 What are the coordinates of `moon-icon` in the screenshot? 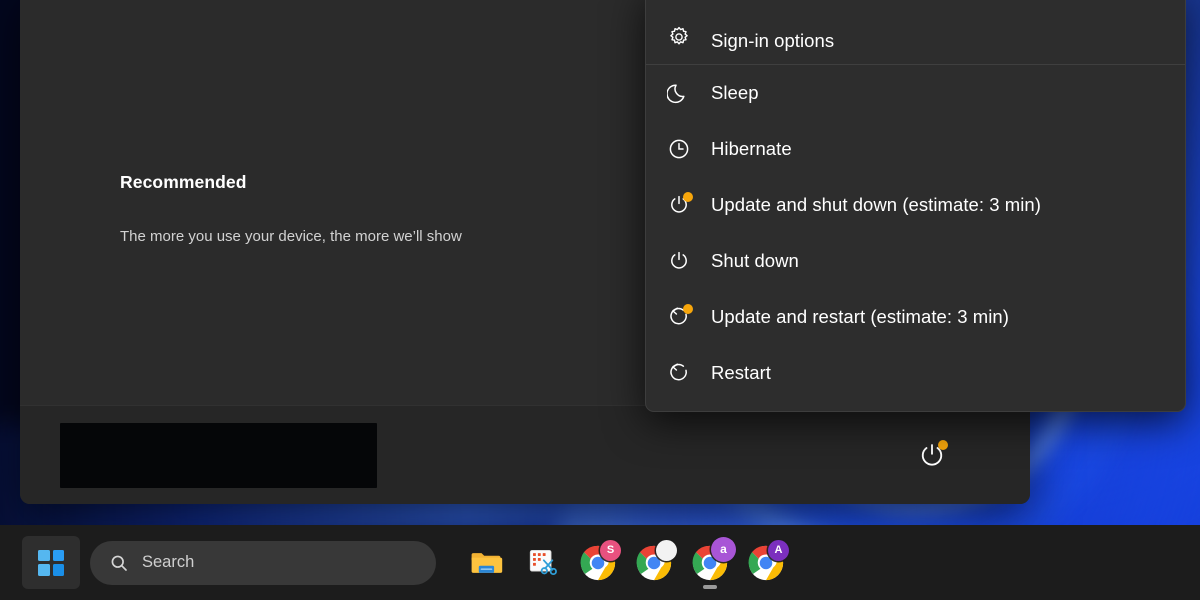 It's located at (684, 93).